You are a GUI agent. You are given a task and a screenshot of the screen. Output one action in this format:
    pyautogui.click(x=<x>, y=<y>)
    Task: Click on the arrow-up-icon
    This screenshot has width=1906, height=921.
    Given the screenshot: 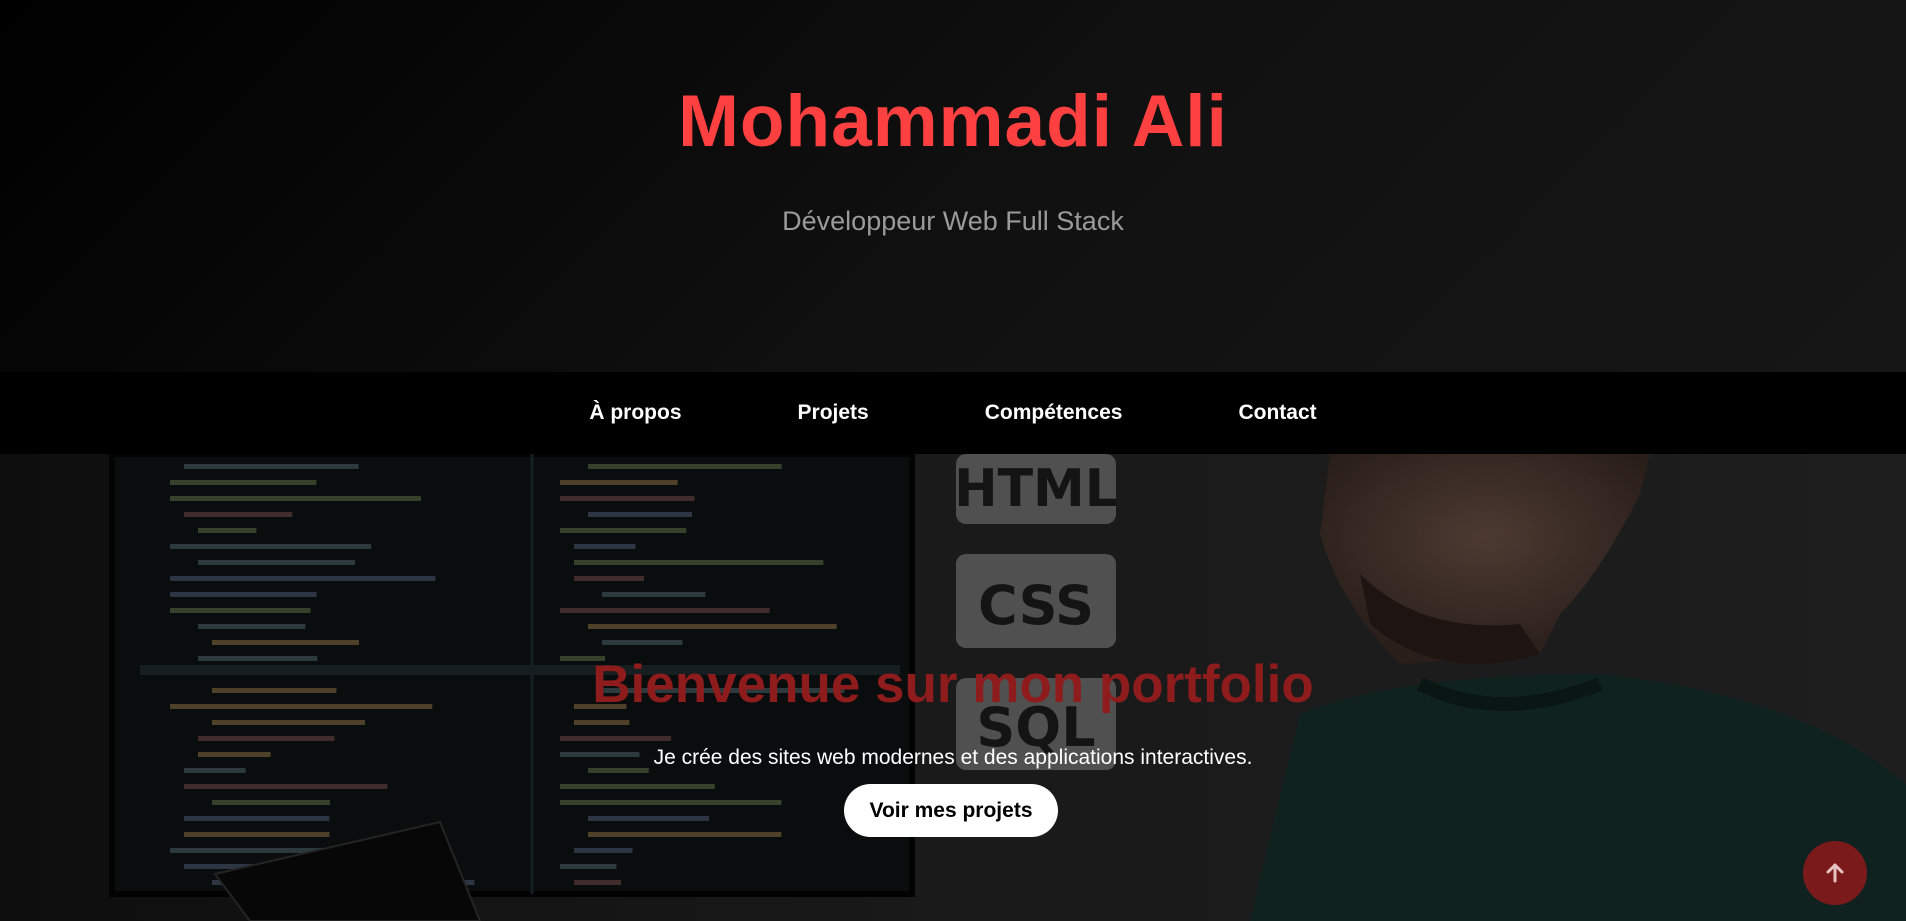 What is the action you would take?
    pyautogui.click(x=1835, y=873)
    